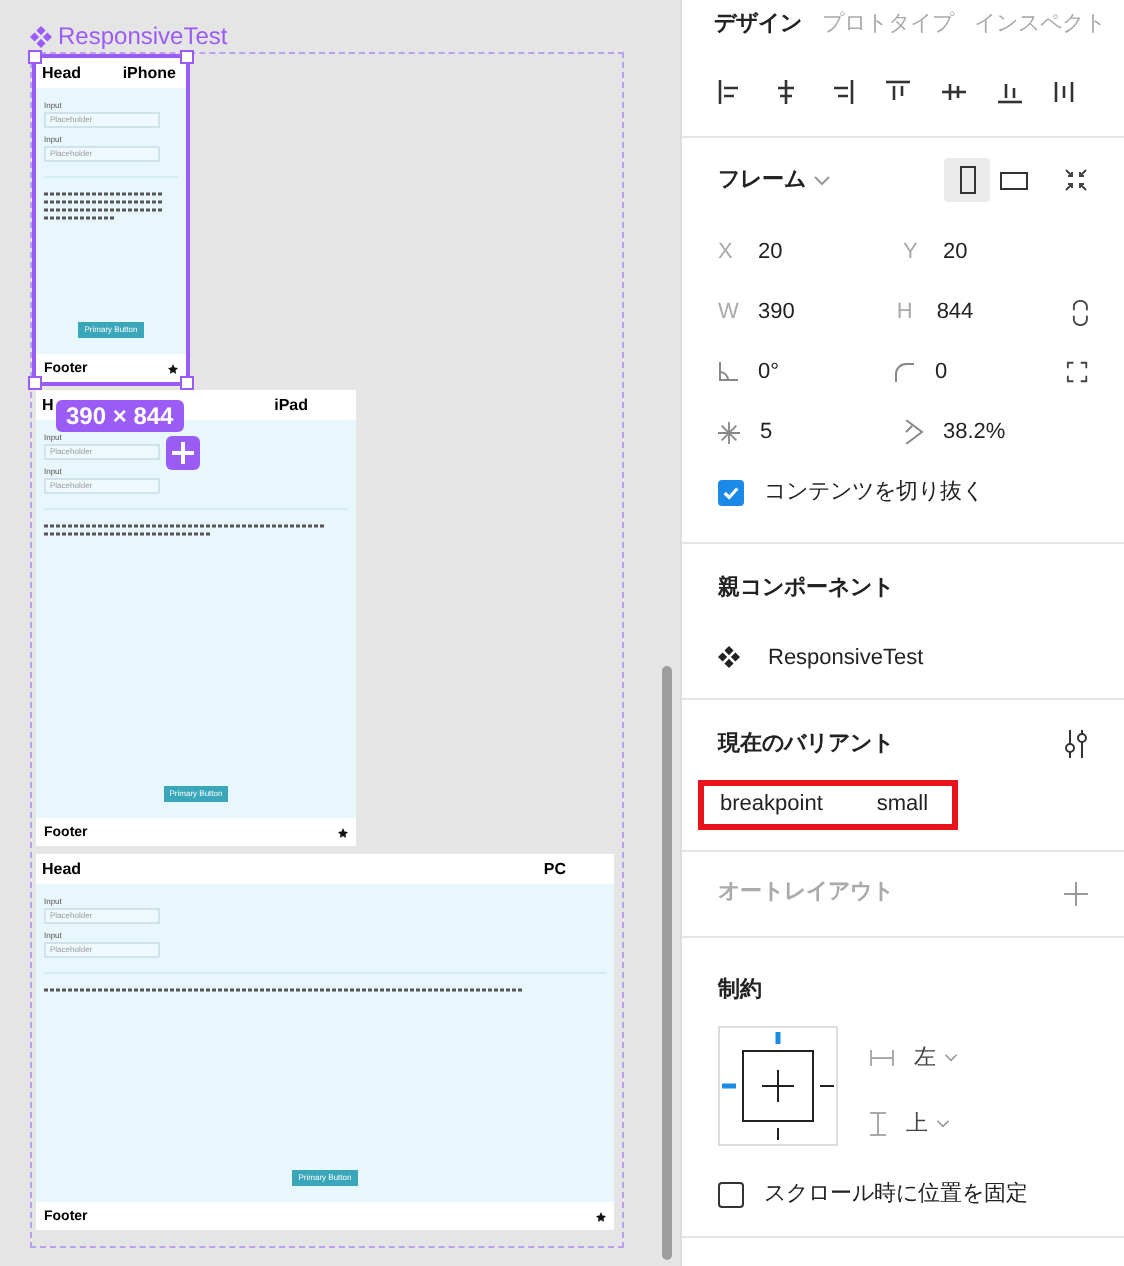 The image size is (1124, 1266). I want to click on property-value: 38.2%, so click(974, 432).